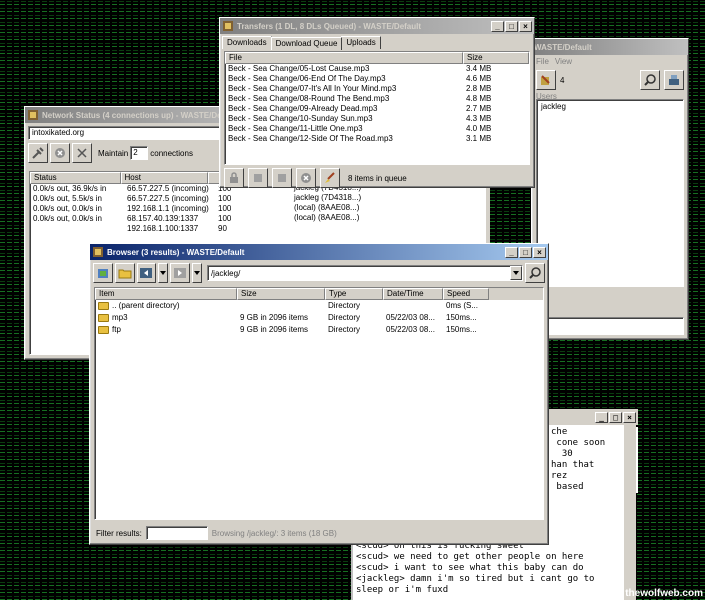  Describe the element at coordinates (377, 178) in the screenshot. I see `queue-status: 8 items in queue` at that location.